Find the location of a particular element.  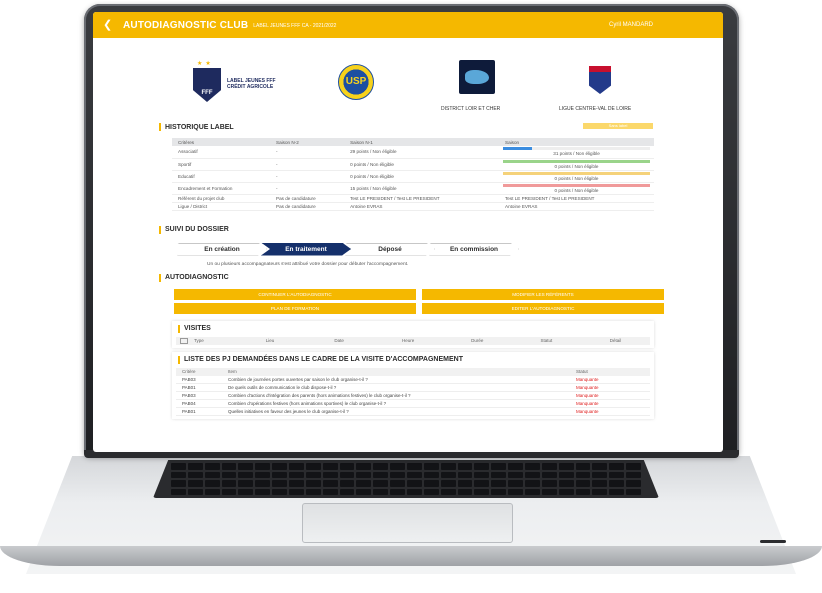

select-all-checkbox is located at coordinates (184, 340).